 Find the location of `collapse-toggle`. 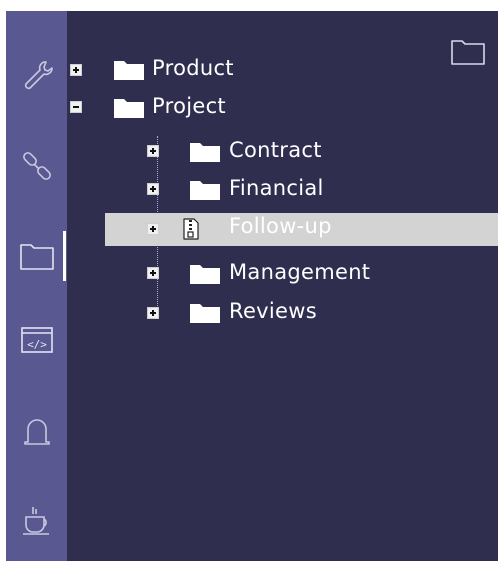

collapse-toggle is located at coordinates (76, 107).